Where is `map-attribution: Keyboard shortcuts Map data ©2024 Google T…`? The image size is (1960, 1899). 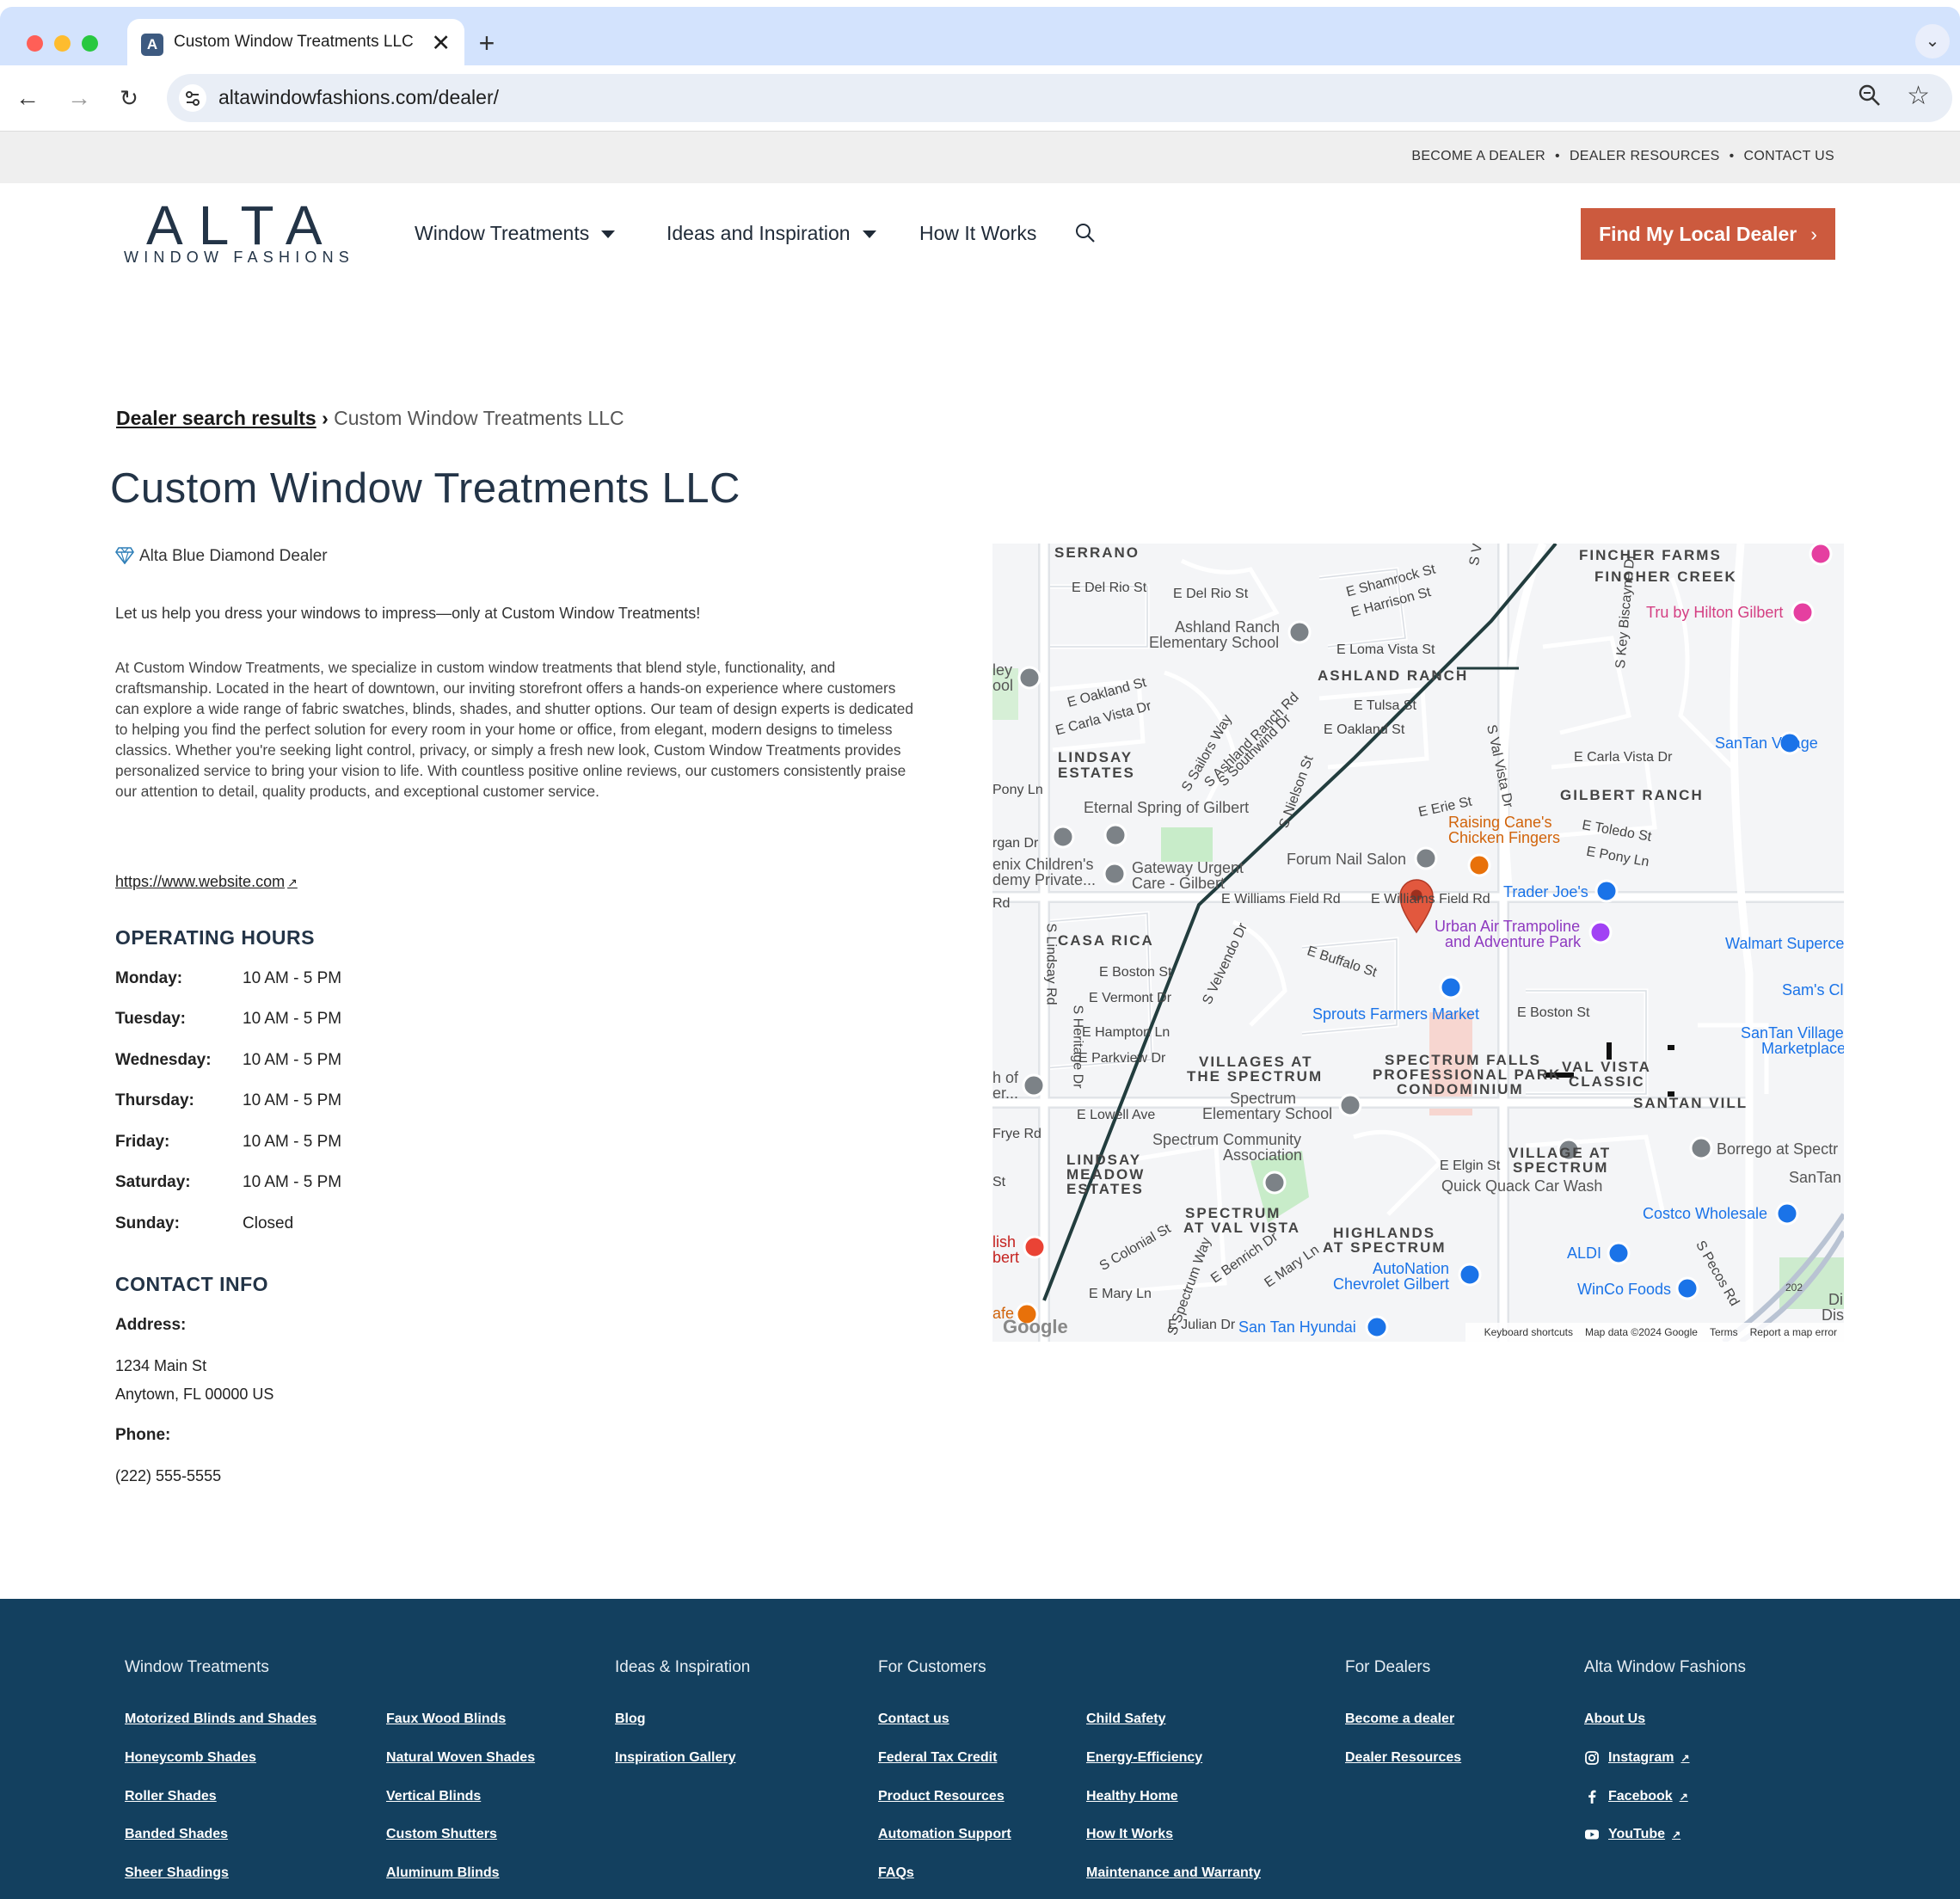 map-attribution: Keyboard shortcuts Map data ©2024 Google T… is located at coordinates (1654, 1332).